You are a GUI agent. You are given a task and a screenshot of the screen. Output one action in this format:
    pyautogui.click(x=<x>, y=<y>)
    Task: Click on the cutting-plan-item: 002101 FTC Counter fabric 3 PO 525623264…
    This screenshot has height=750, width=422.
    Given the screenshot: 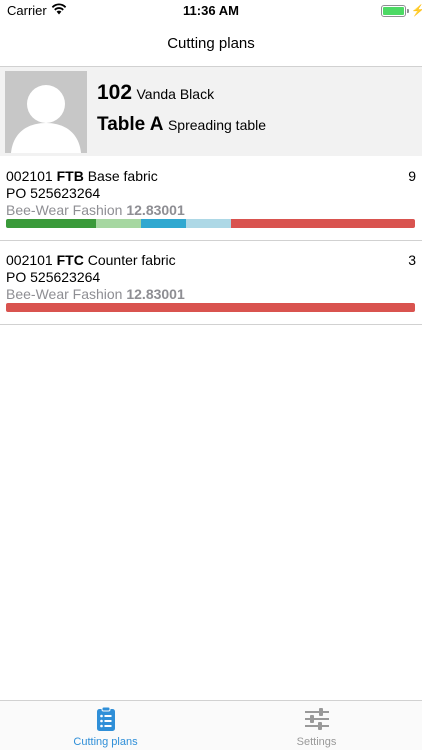 What is the action you would take?
    pyautogui.click(x=211, y=283)
    